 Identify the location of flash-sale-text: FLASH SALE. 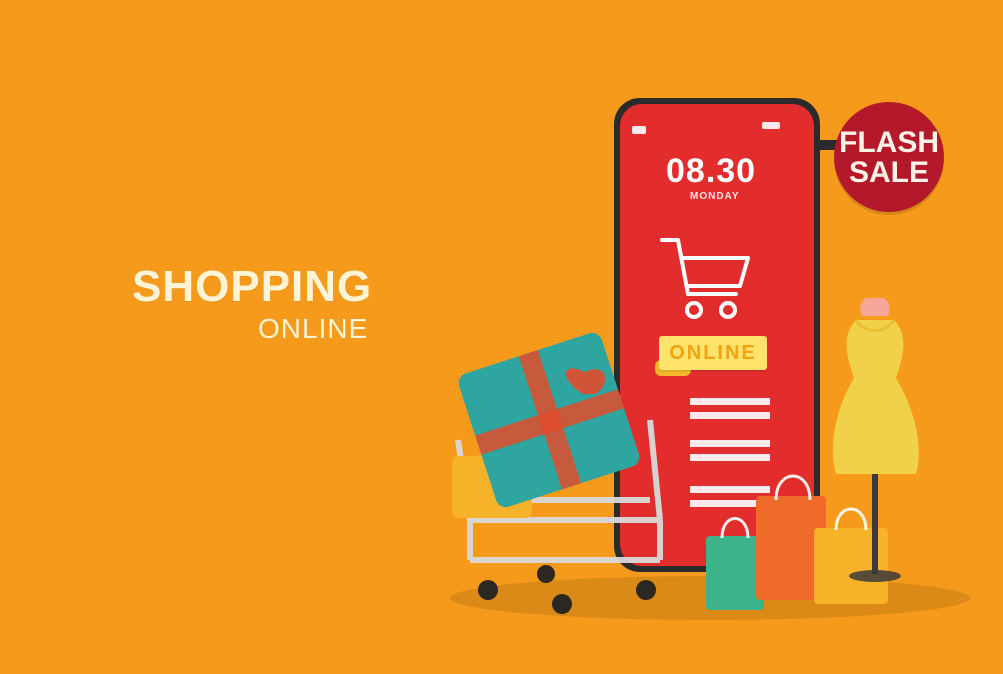
(889, 158).